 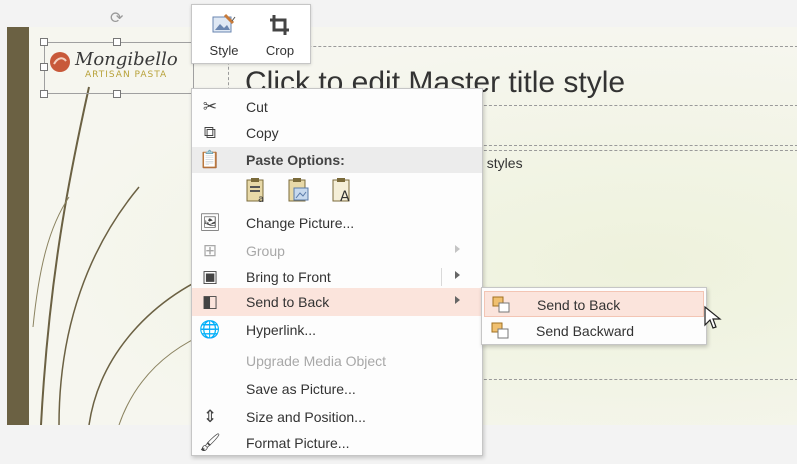 I want to click on paste-options-label: Paste Options:, so click(x=295, y=160).